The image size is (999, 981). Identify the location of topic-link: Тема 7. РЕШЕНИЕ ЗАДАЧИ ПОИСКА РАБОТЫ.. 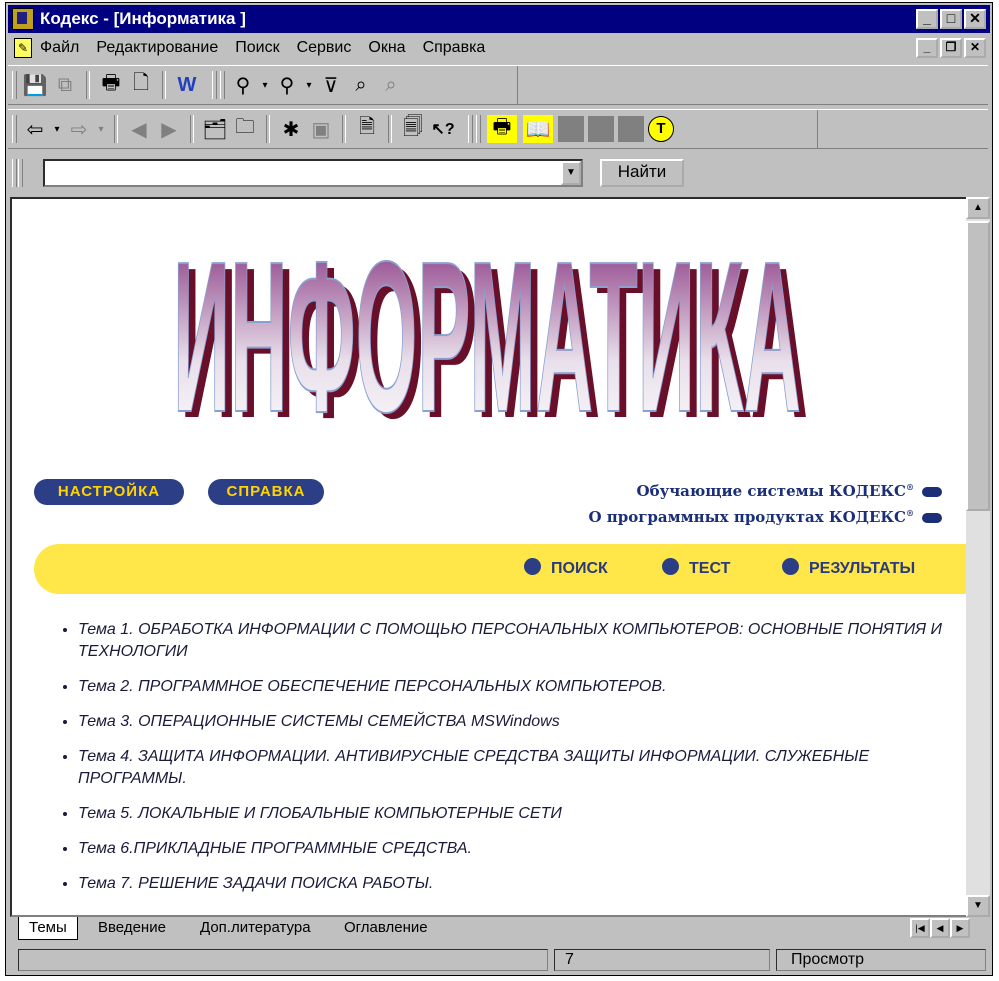
(518, 884).